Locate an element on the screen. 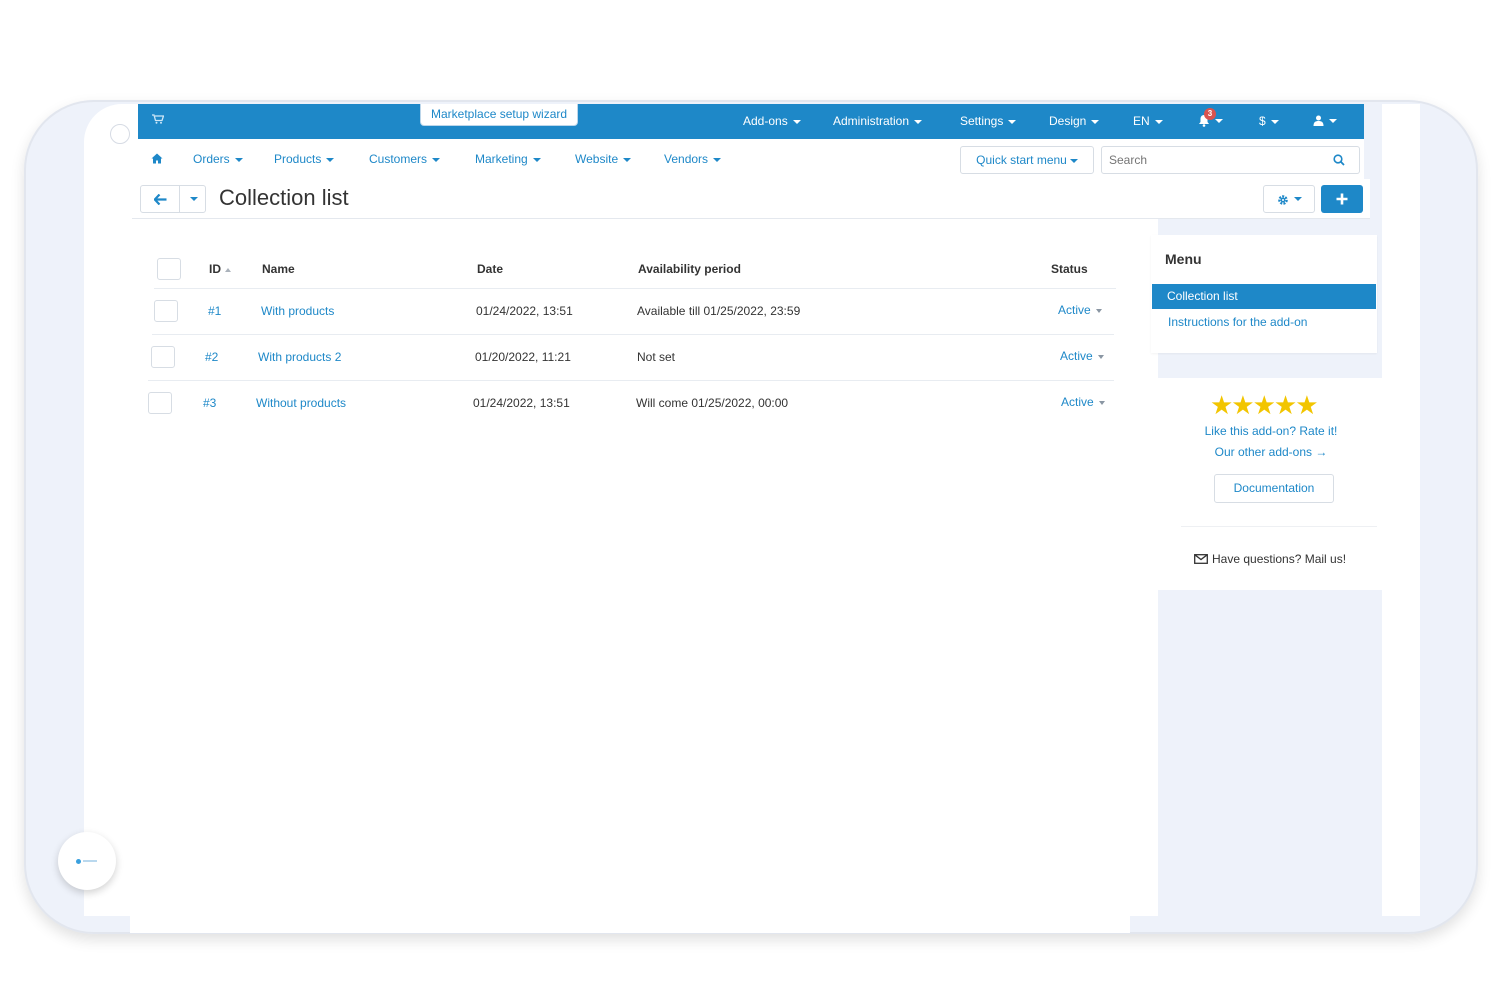 Image resolution: width=1500 pixels, height=1000 pixels. row-date: 01/20/2022, 11:21 is located at coordinates (523, 357).